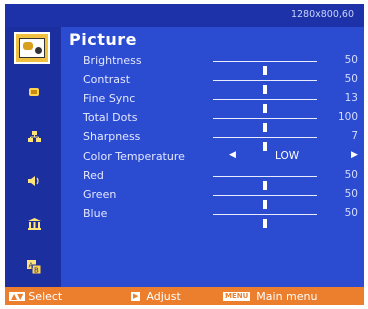  I want to click on row-label: Total Dots, so click(110, 117).